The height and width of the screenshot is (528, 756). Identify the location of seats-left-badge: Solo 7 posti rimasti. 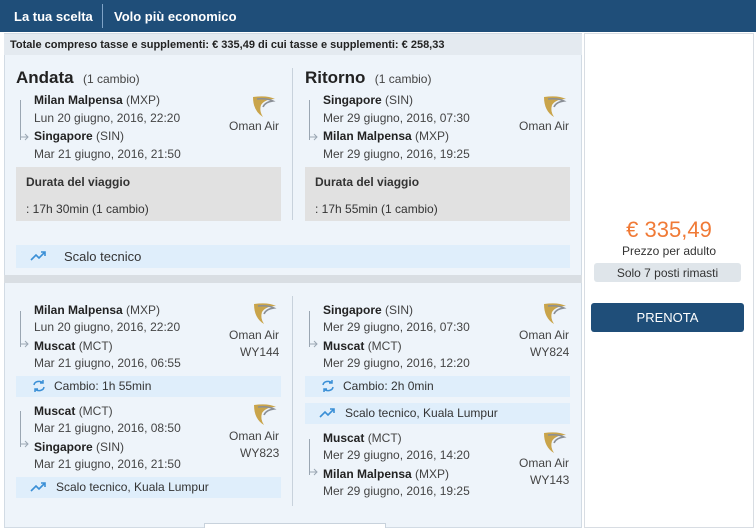
(667, 272).